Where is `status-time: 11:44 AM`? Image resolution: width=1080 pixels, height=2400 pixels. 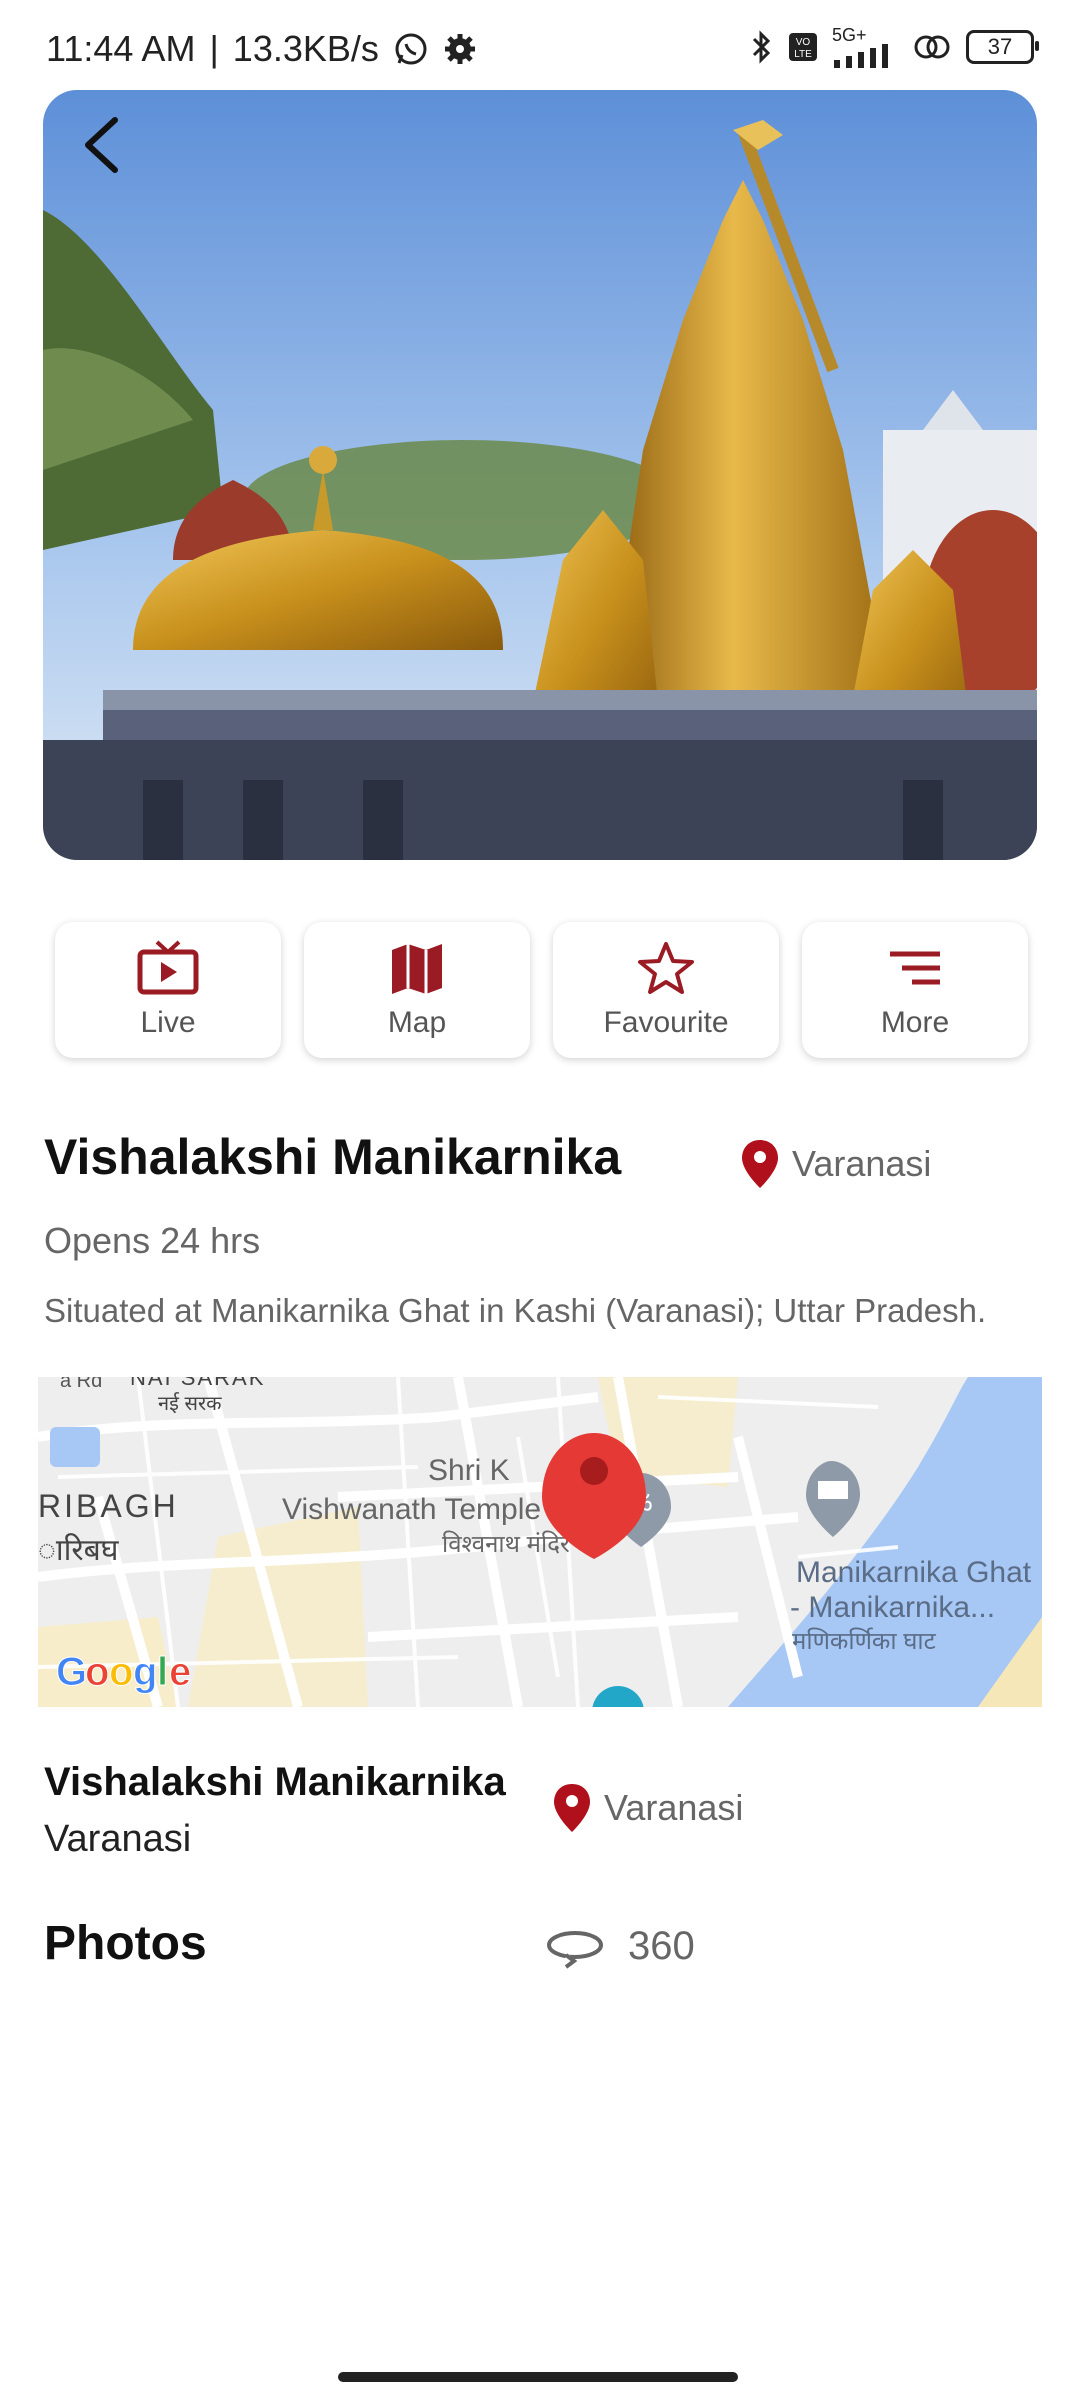
status-time: 11:44 AM is located at coordinates (121, 48).